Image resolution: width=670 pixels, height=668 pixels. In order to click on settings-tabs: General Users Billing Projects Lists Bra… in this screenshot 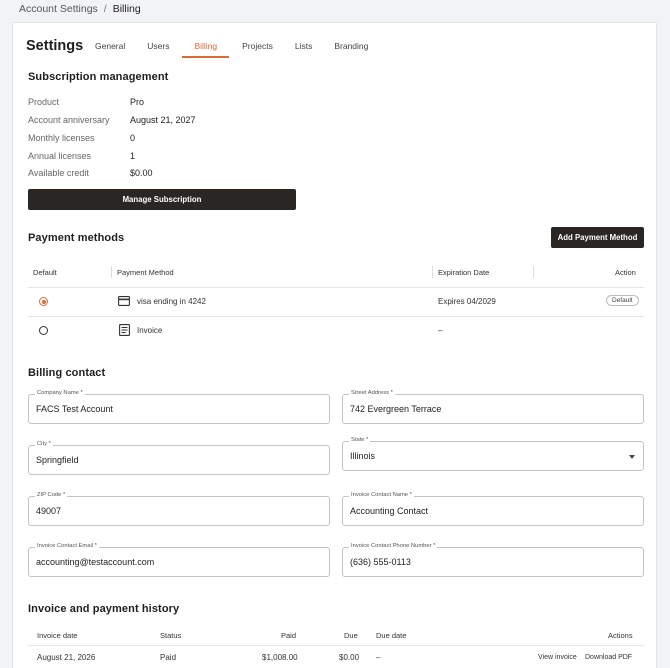, I will do `click(233, 47)`.